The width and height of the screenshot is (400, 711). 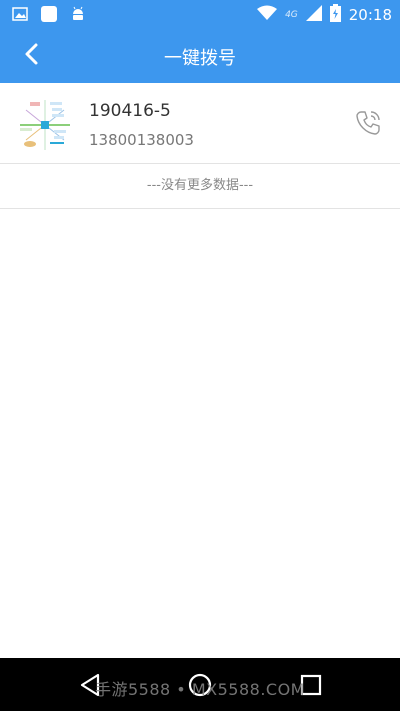 I want to click on page-title: 一键拨号, so click(x=200, y=58).